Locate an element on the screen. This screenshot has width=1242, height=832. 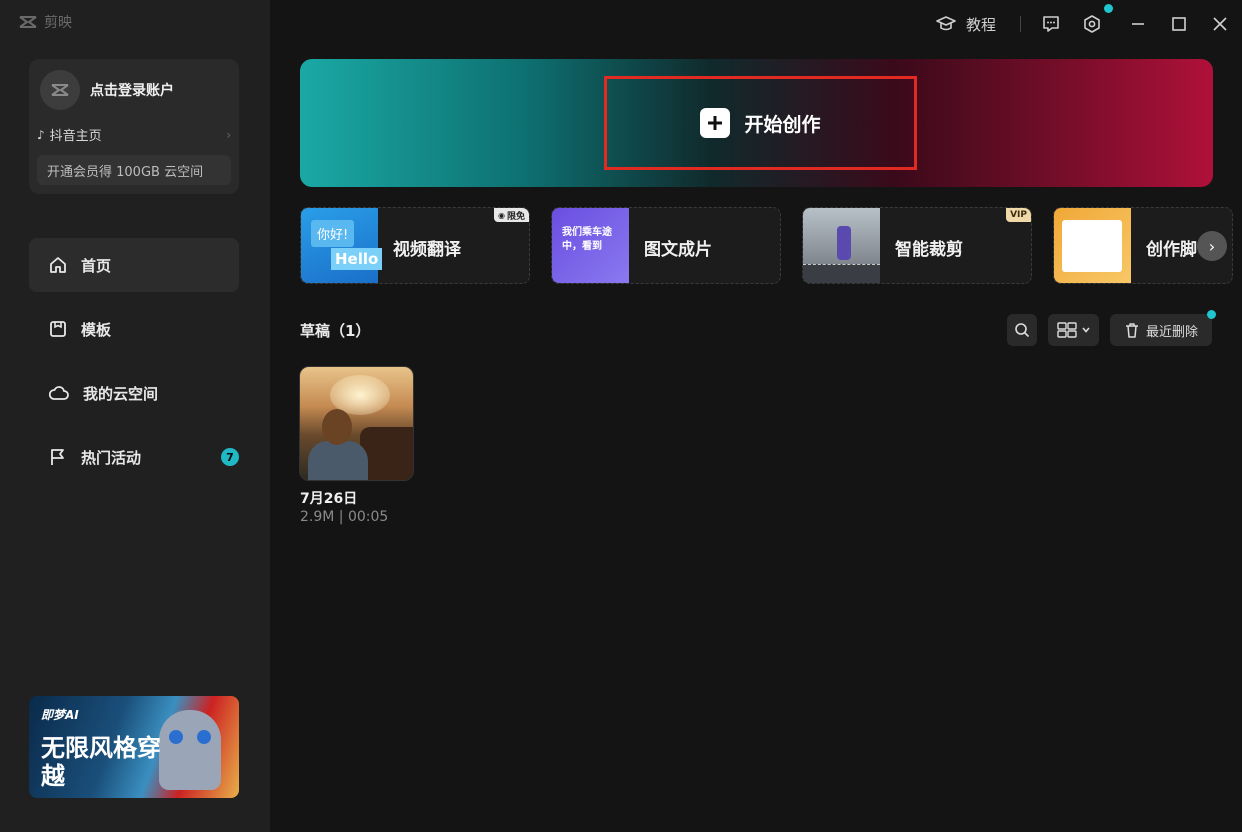
douyin-icon: ♪ is located at coordinates (41, 134).